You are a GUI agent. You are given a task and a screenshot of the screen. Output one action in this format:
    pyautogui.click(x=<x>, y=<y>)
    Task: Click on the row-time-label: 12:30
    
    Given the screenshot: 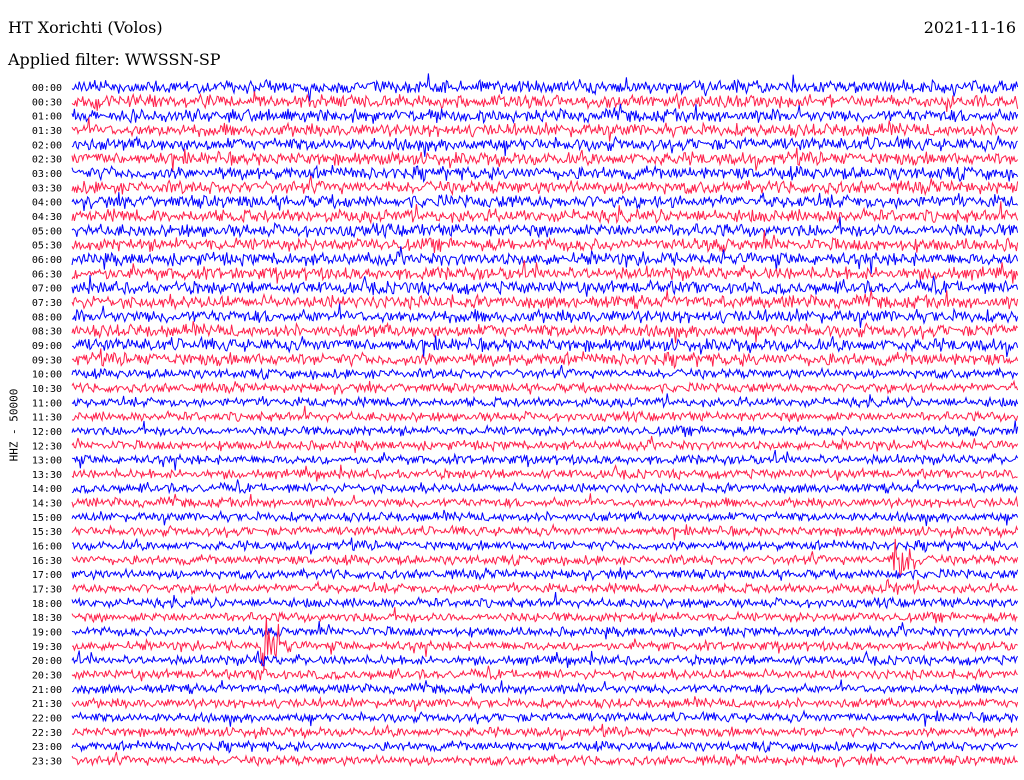 What is the action you would take?
    pyautogui.click(x=47, y=446)
    